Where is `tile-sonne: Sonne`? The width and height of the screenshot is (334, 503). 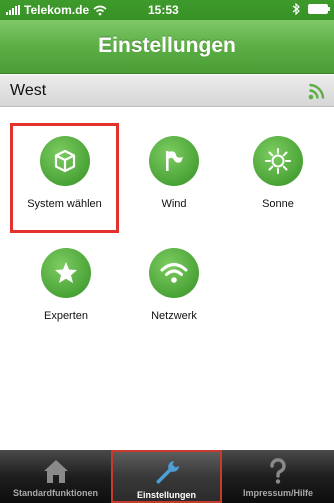
tile-sonne: Sonne is located at coordinates (278, 178).